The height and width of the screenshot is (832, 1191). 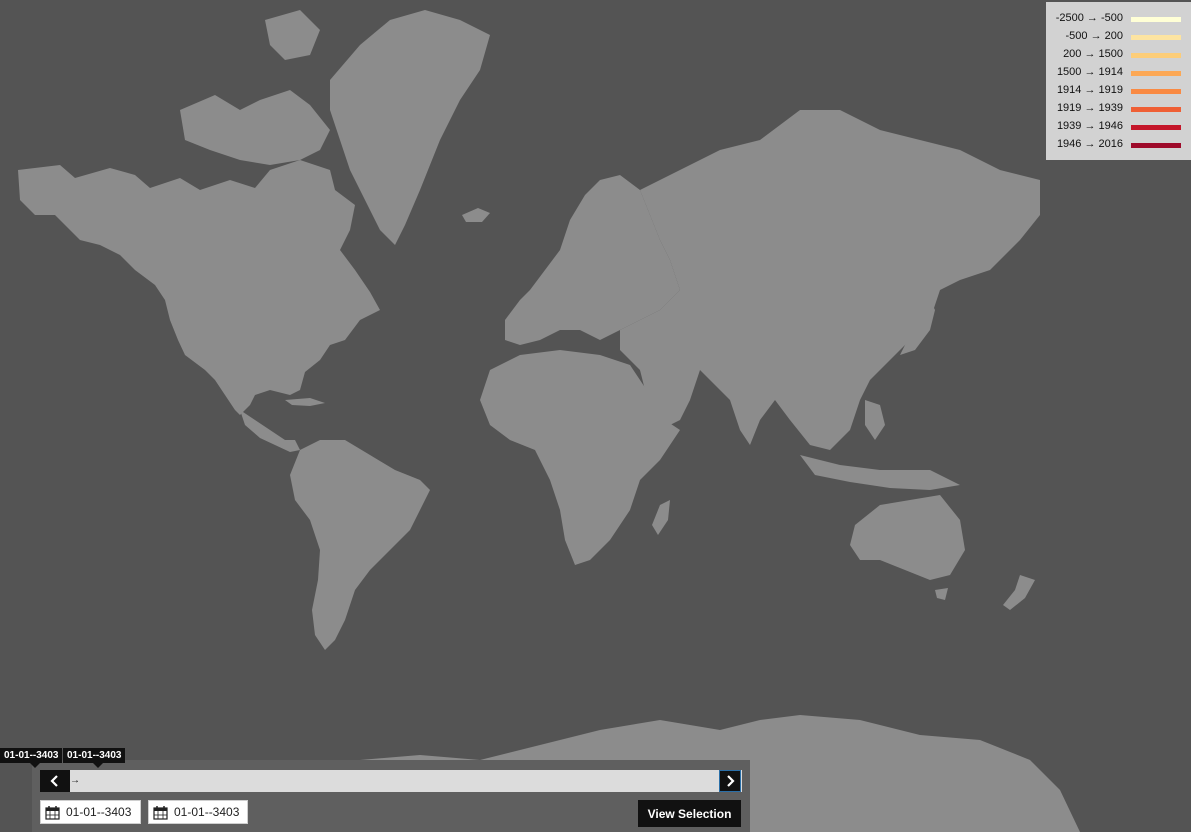 I want to click on land-caribbean, so click(x=305, y=402).